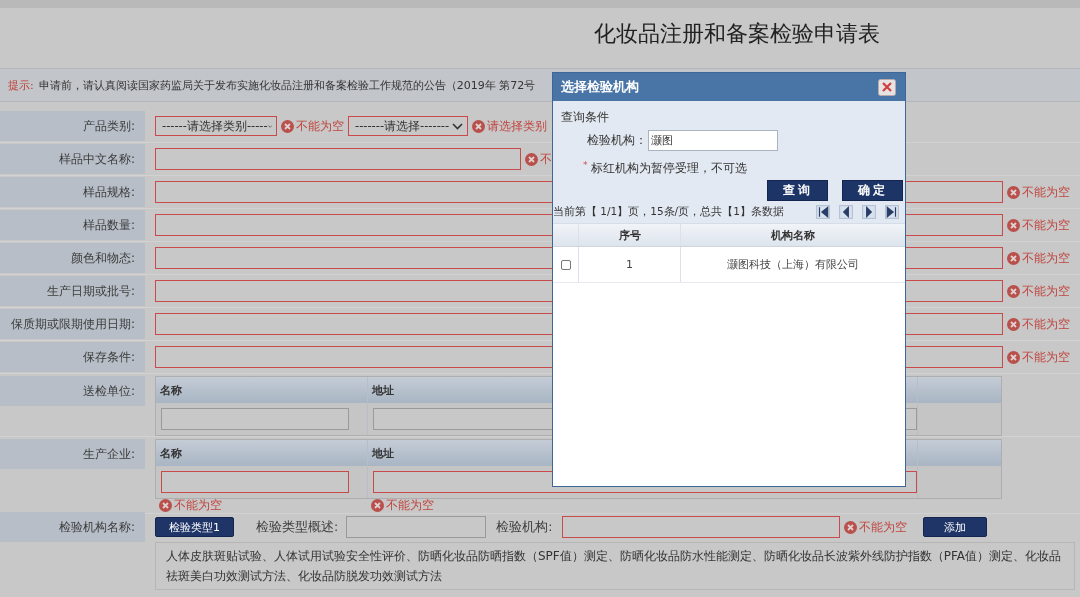  Describe the element at coordinates (297, 527) in the screenshot. I see `field-label: 检验类型概述:` at that location.